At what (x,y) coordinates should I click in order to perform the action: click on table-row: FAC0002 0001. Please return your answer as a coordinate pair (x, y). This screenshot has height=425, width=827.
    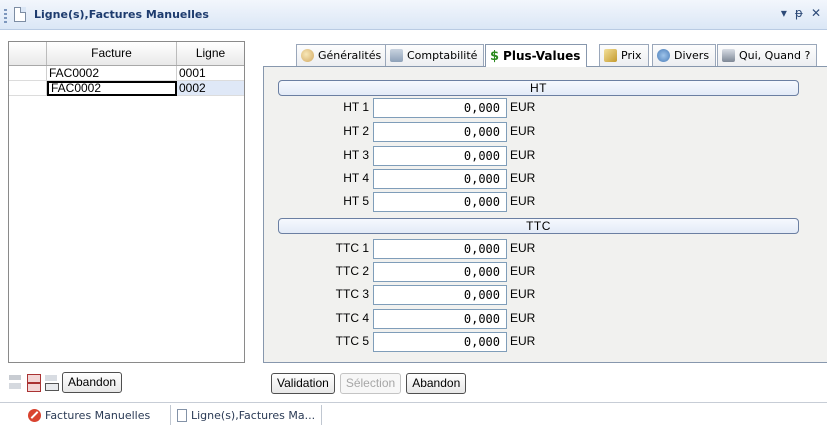
    Looking at the image, I should click on (126, 73).